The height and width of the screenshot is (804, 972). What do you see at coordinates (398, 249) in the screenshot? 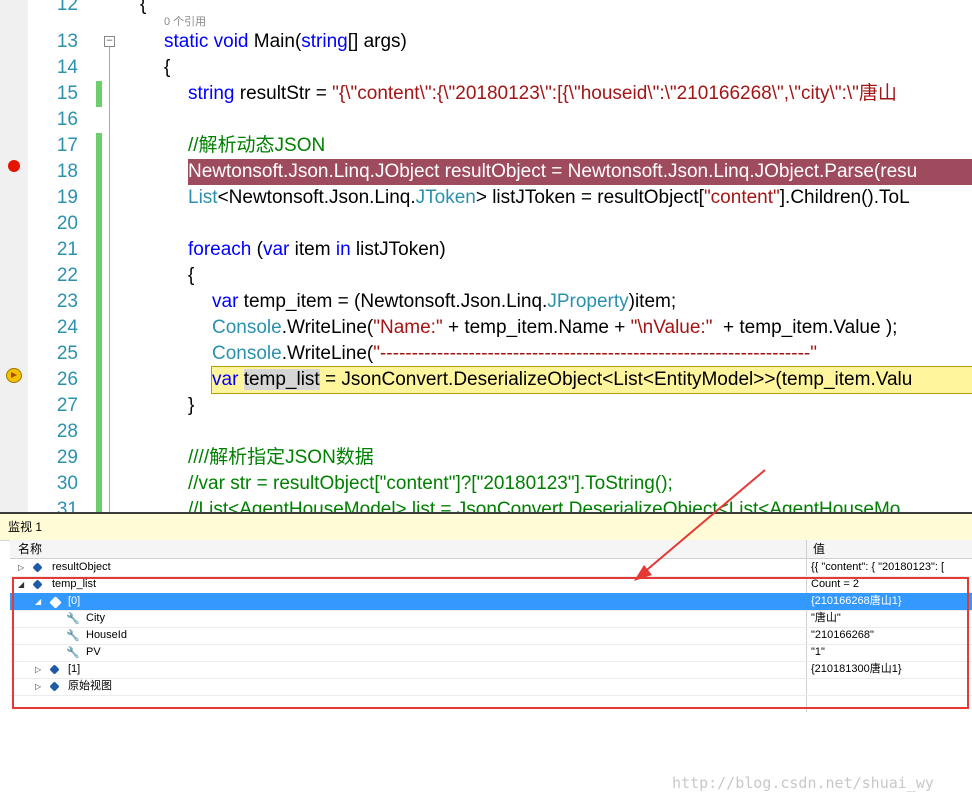
I see `code-token: listJToken)` at bounding box center [398, 249].